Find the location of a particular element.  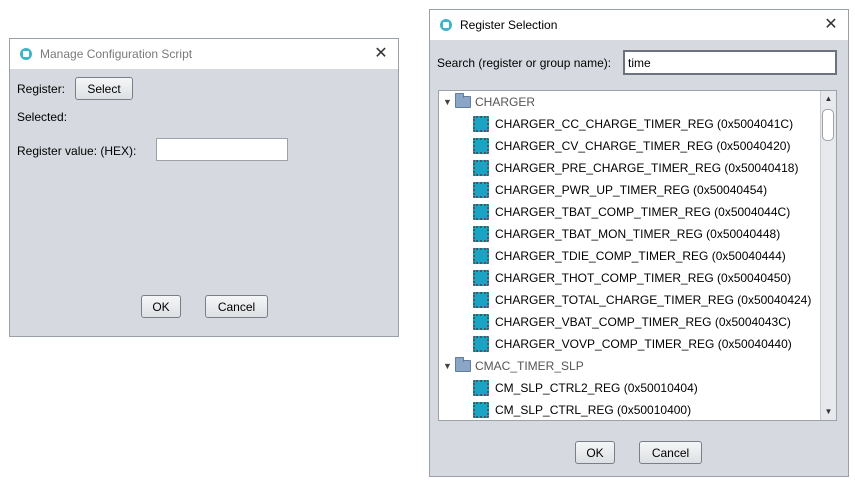

tree-group-row: ▼ CMAC_TIMER_SLP is located at coordinates (513, 366).